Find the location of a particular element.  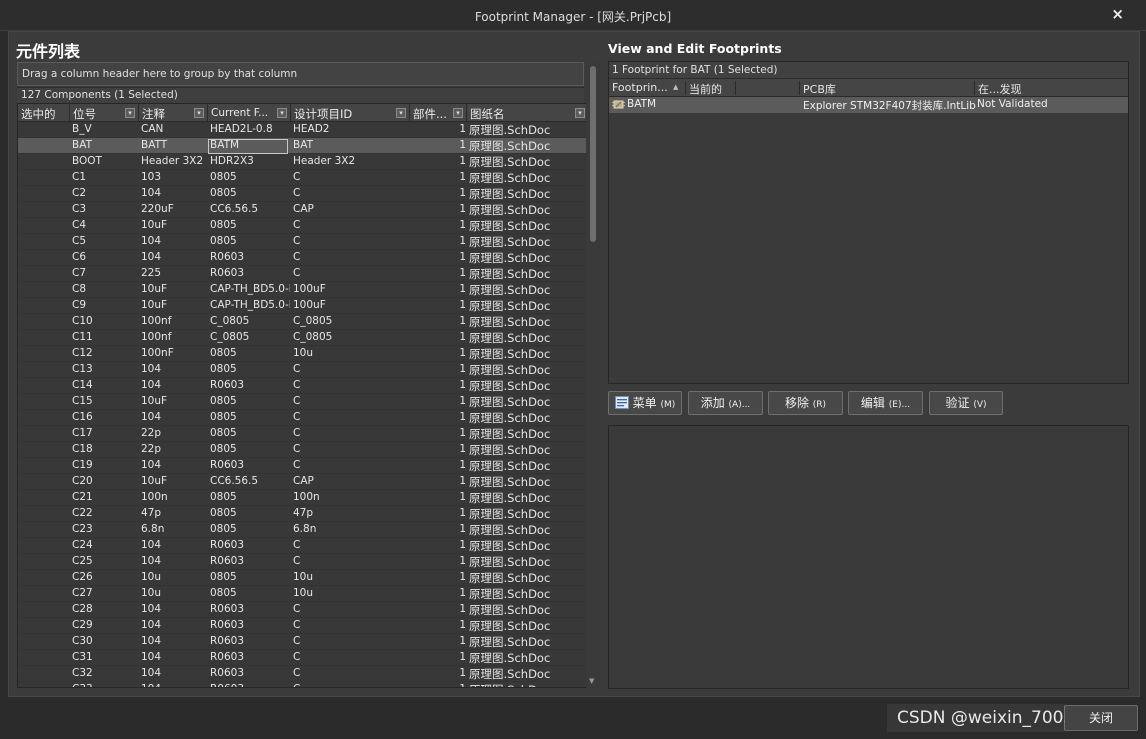

column-header-found-in: 在...发现 is located at coordinates (1000, 89).